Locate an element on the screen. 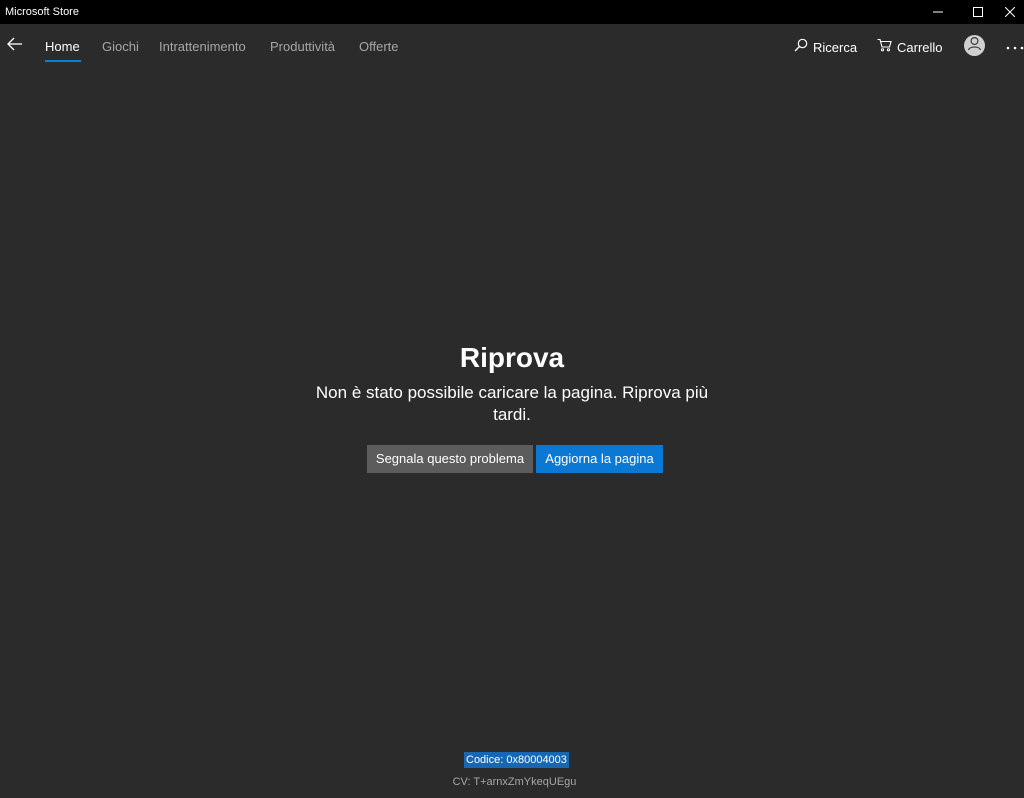  tab-offerte: Offerte is located at coordinates (379, 46).